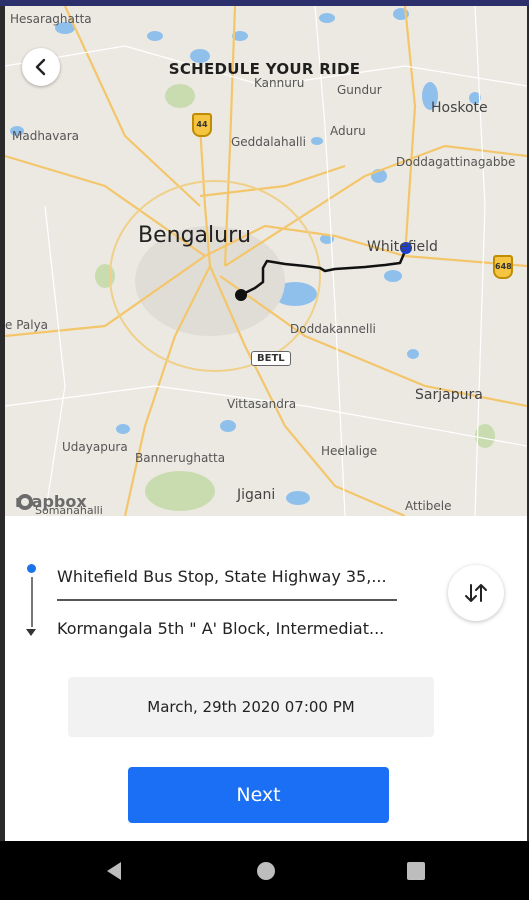 The image size is (529, 900). Describe the element at coordinates (449, 395) in the screenshot. I see `map-label-sarjapura: Sarjapura` at that location.